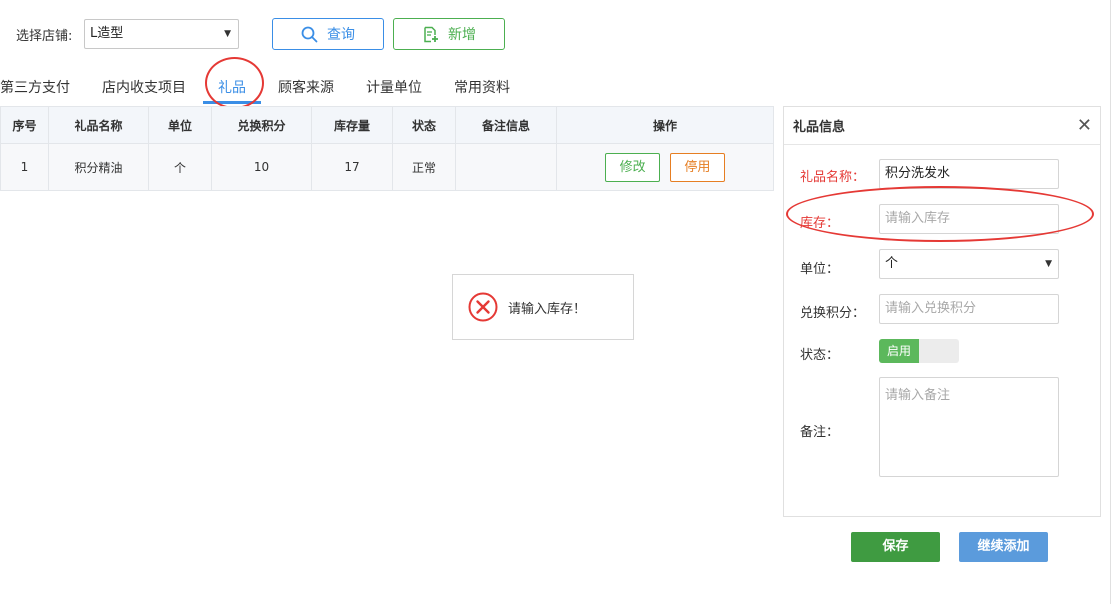 Image resolution: width=1113 pixels, height=604 pixels. What do you see at coordinates (895, 547) in the screenshot?
I see `save-button: 保存` at bounding box center [895, 547].